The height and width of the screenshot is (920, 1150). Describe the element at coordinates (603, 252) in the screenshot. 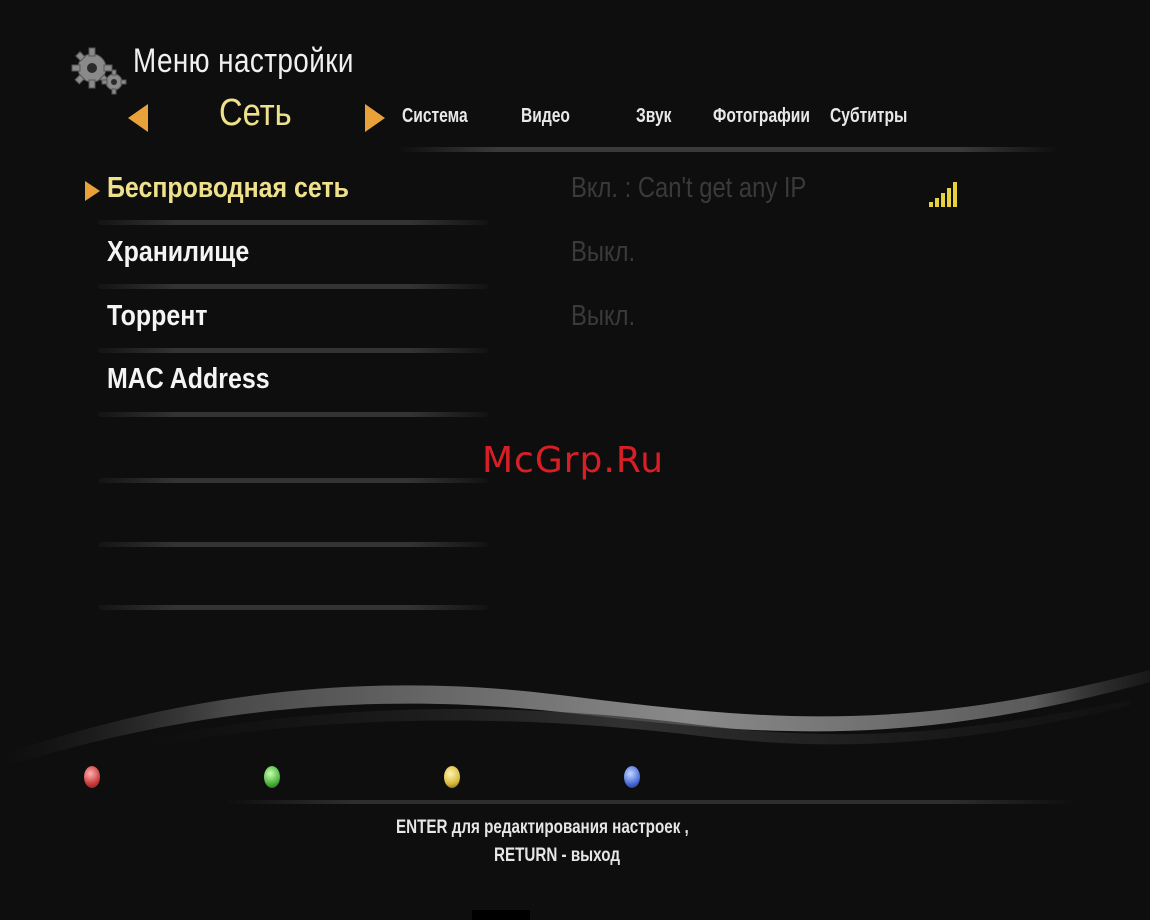

I see `setting-value-storage: Выкл.` at that location.